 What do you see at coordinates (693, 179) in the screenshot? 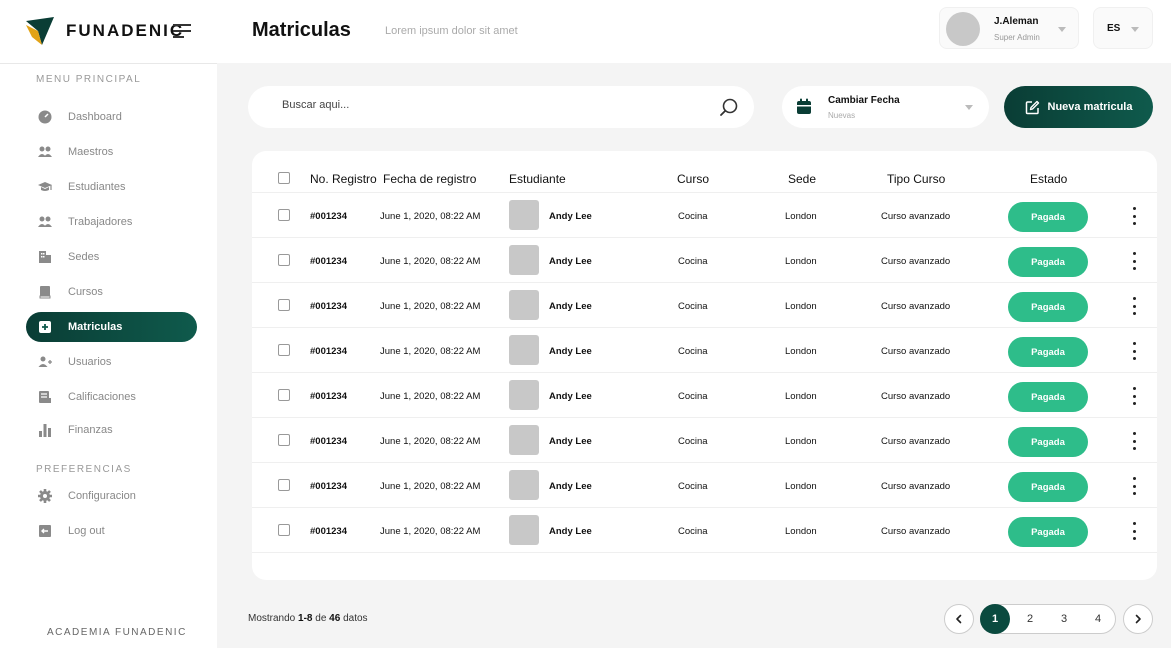
I see `header-curso: Curso` at bounding box center [693, 179].